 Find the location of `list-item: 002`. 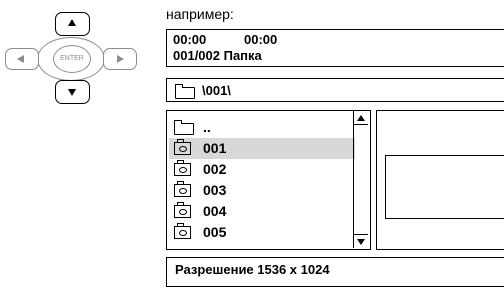

list-item: 002 is located at coordinates (262, 169).